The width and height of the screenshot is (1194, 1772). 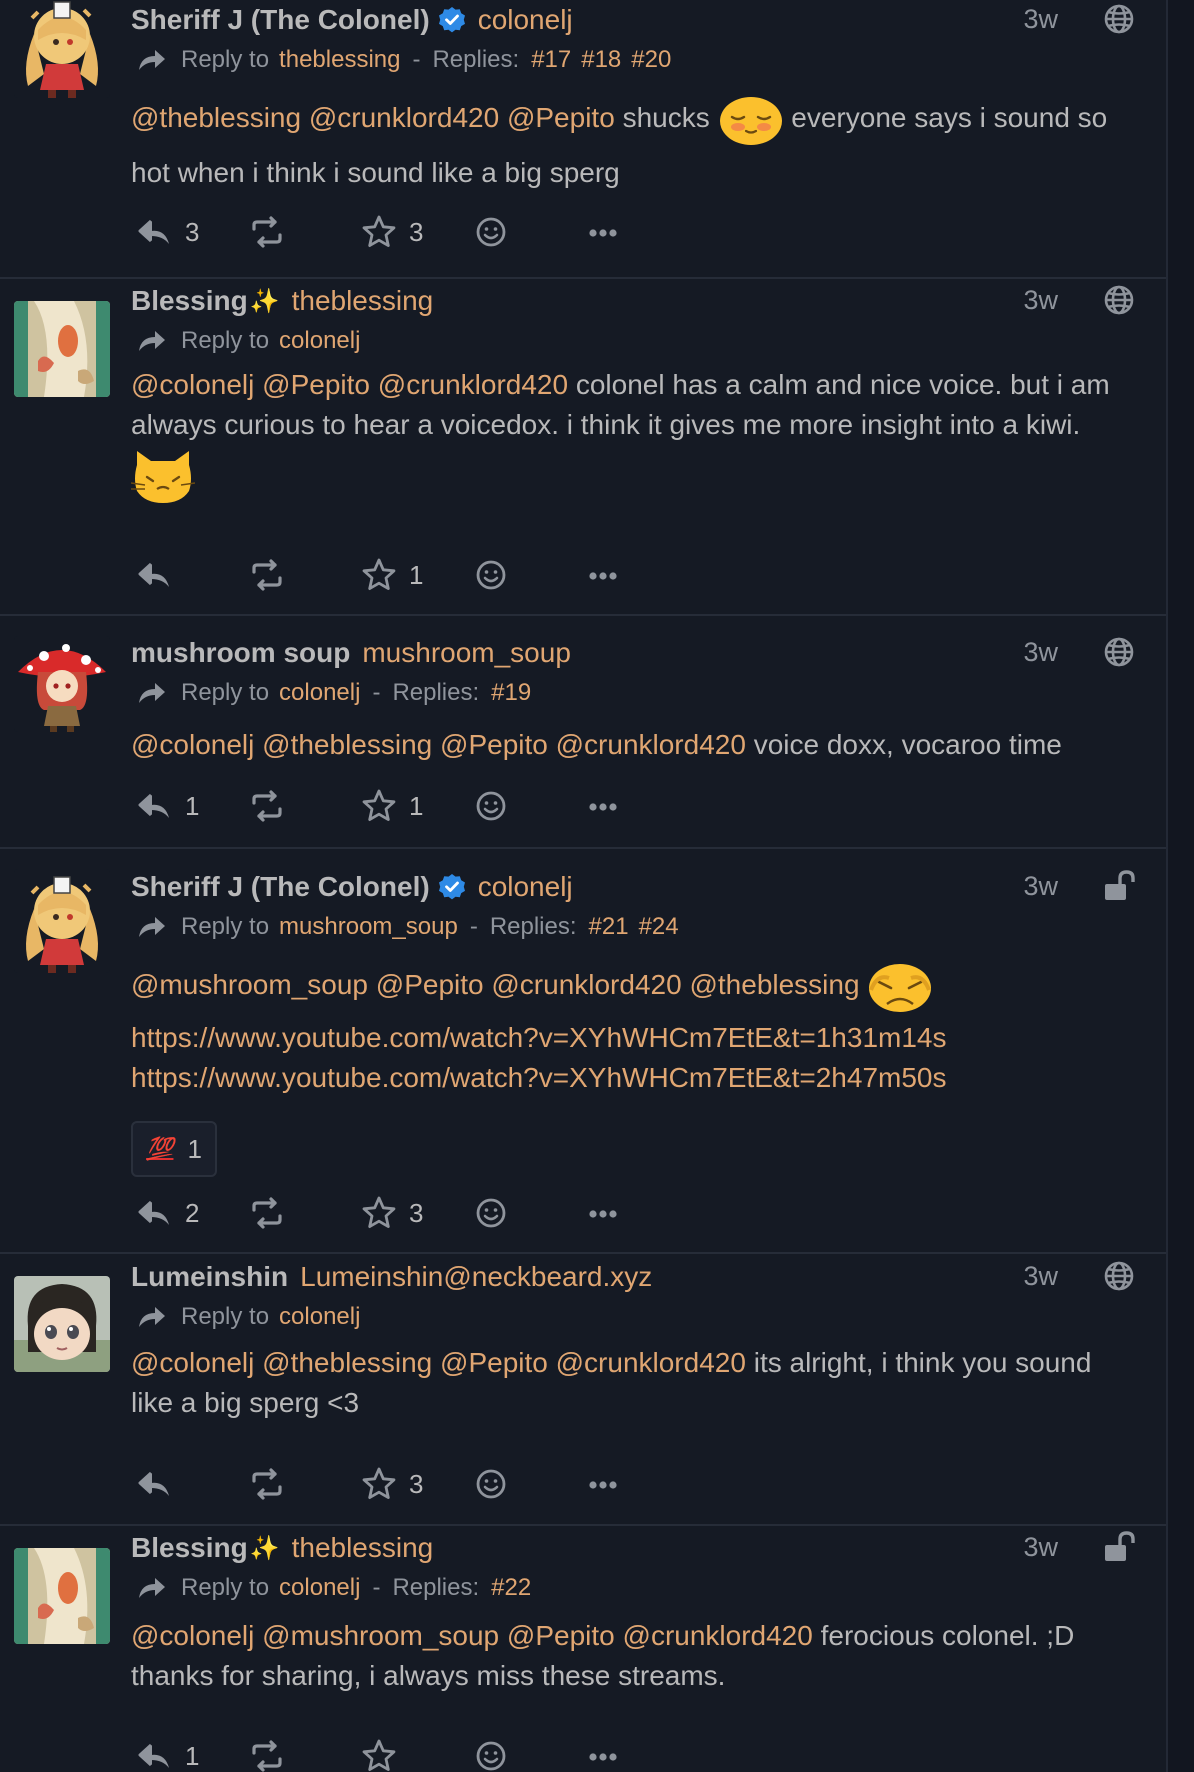 I want to click on reply-number-link: #24, so click(x=659, y=927).